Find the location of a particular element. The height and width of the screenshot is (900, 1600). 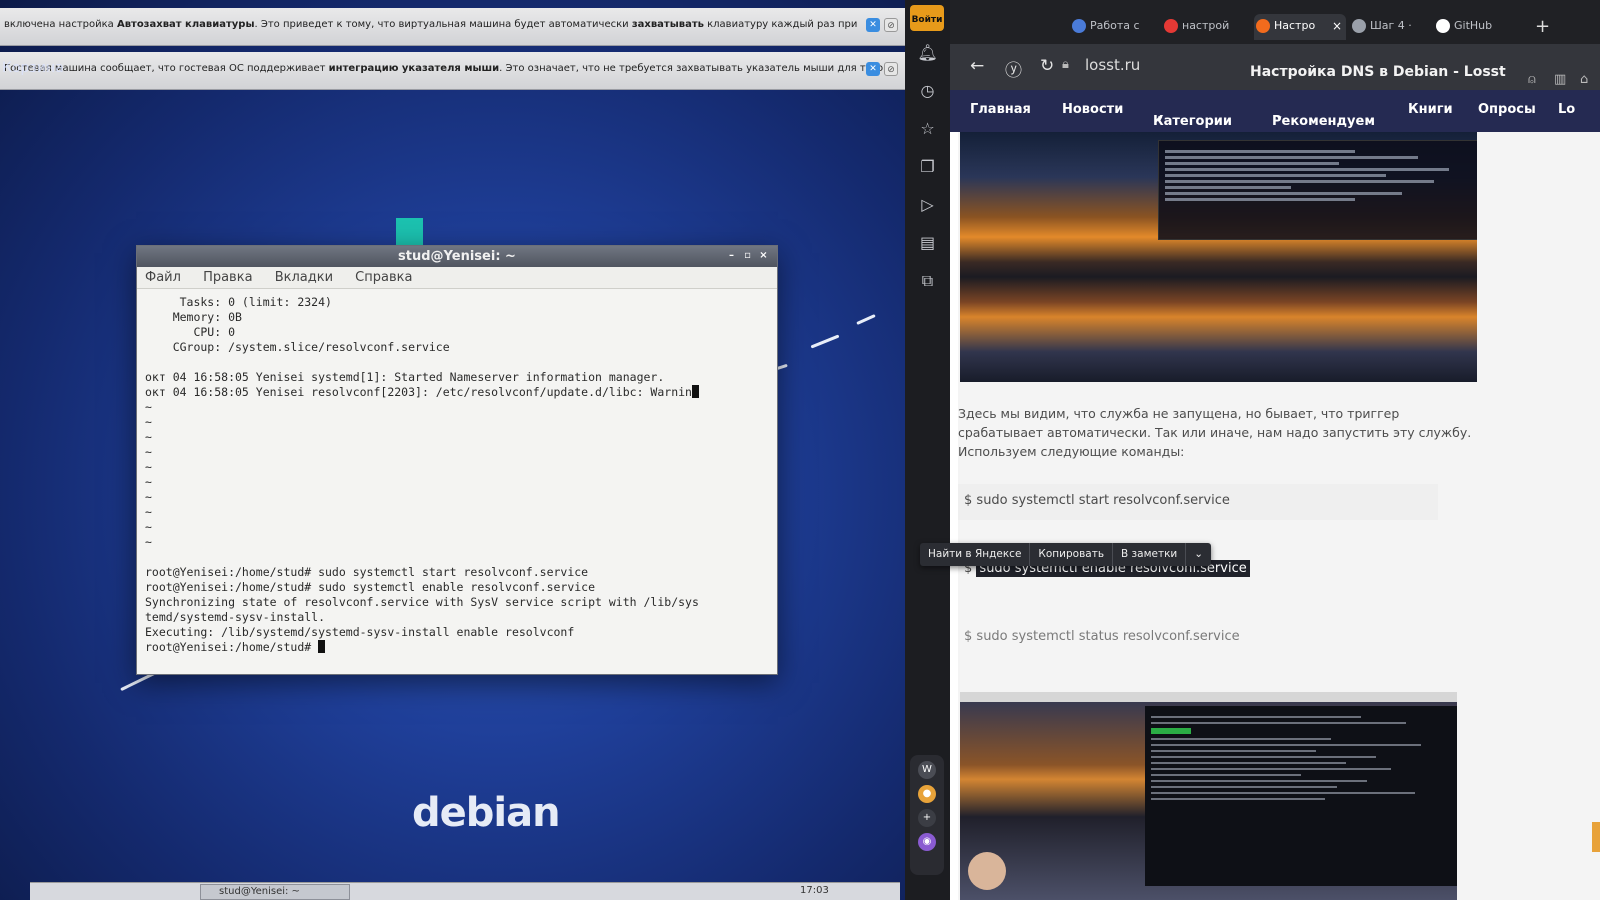

chevron-down-icon: ⌄ is located at coordinates (1198, 554).